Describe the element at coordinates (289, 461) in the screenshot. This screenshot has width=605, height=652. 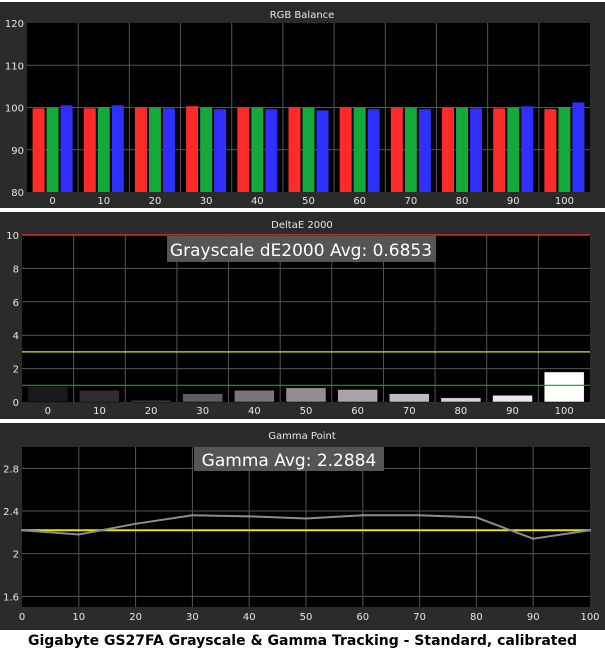
I see `average-gamma-label: Gamma Avg: 2.2884` at that location.